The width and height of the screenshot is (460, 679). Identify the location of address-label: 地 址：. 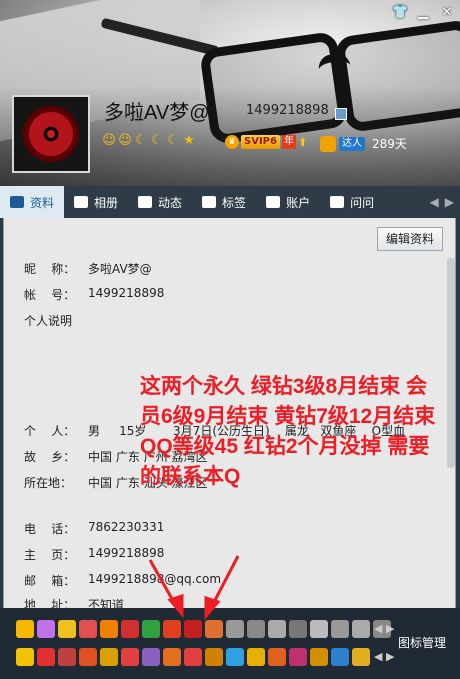
(50, 603).